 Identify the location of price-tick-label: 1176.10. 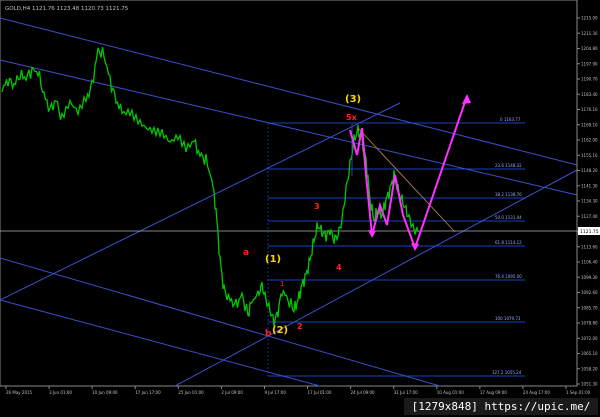
(589, 109).